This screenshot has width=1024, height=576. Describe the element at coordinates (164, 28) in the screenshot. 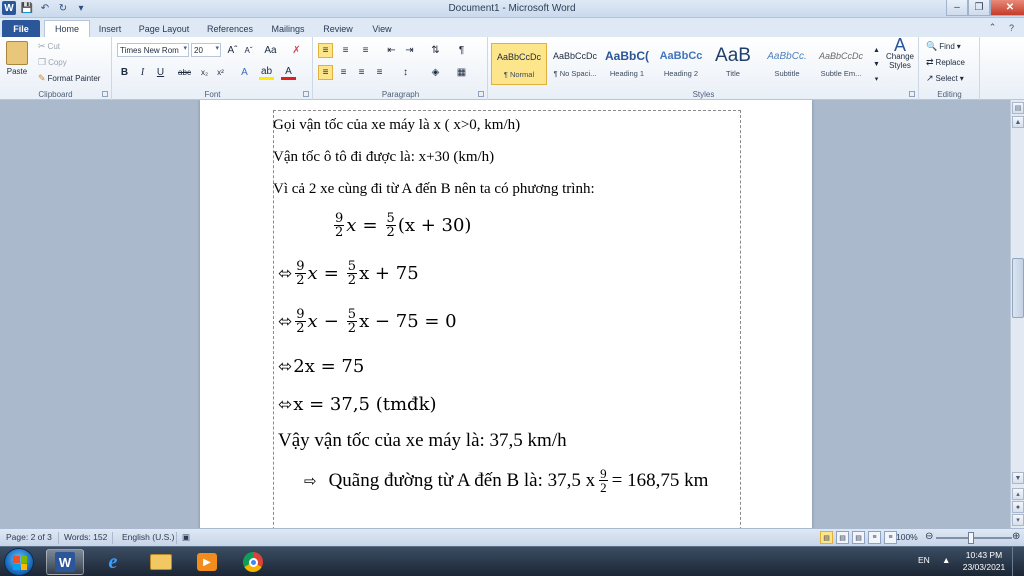

I see `tab-page-layout: Page Layout` at that location.